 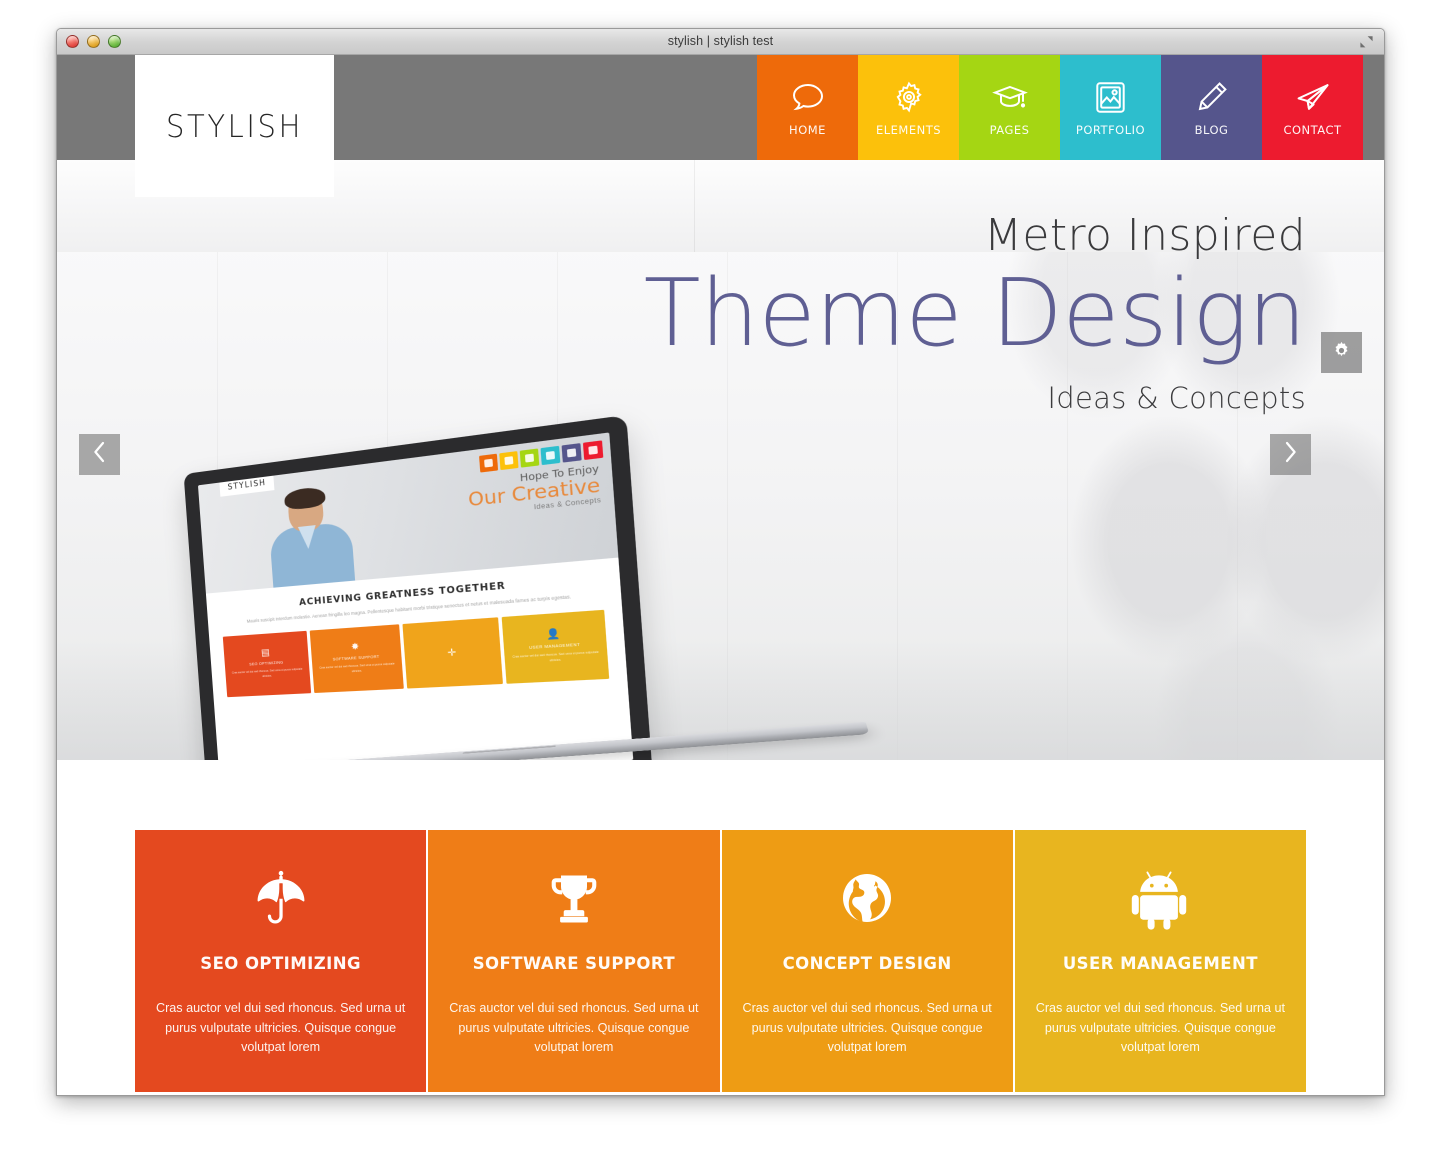 What do you see at coordinates (1160, 900) in the screenshot?
I see `android-robot-icon` at bounding box center [1160, 900].